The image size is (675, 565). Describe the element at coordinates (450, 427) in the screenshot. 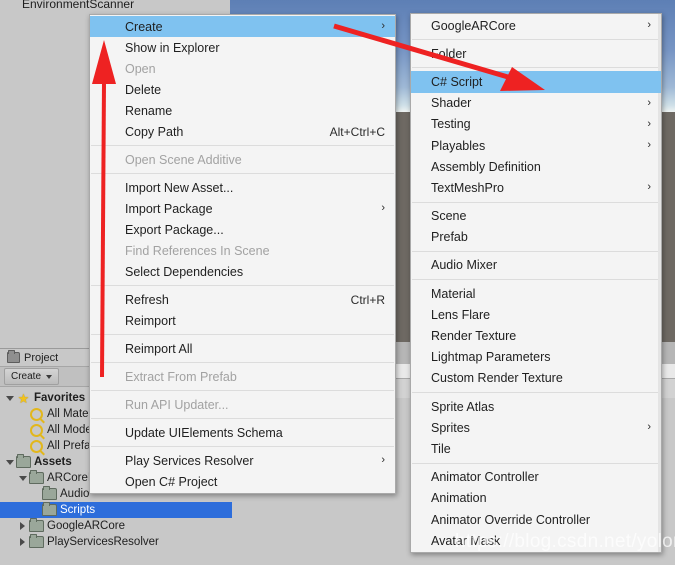

I see `menu-item-label: Sprites` at that location.